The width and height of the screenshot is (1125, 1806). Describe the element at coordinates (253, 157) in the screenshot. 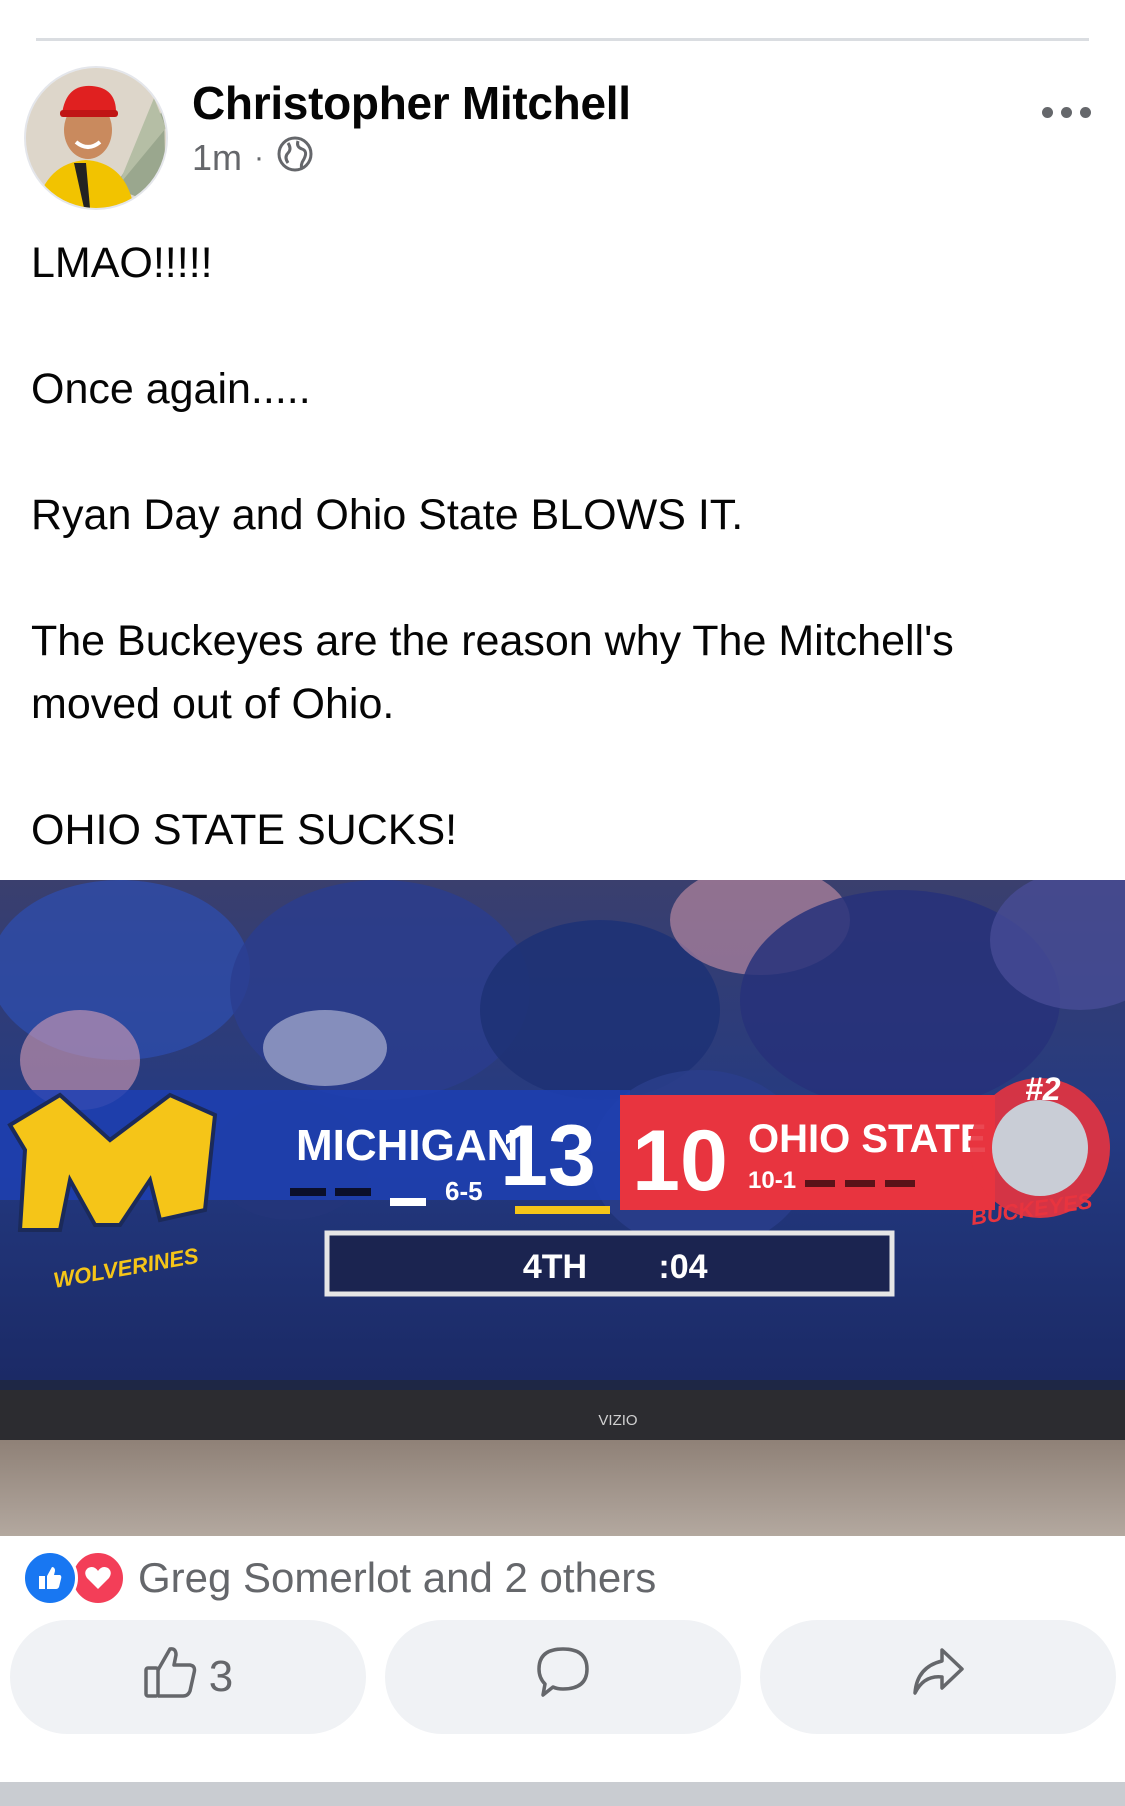

I see `post-meta: 1m ·` at that location.